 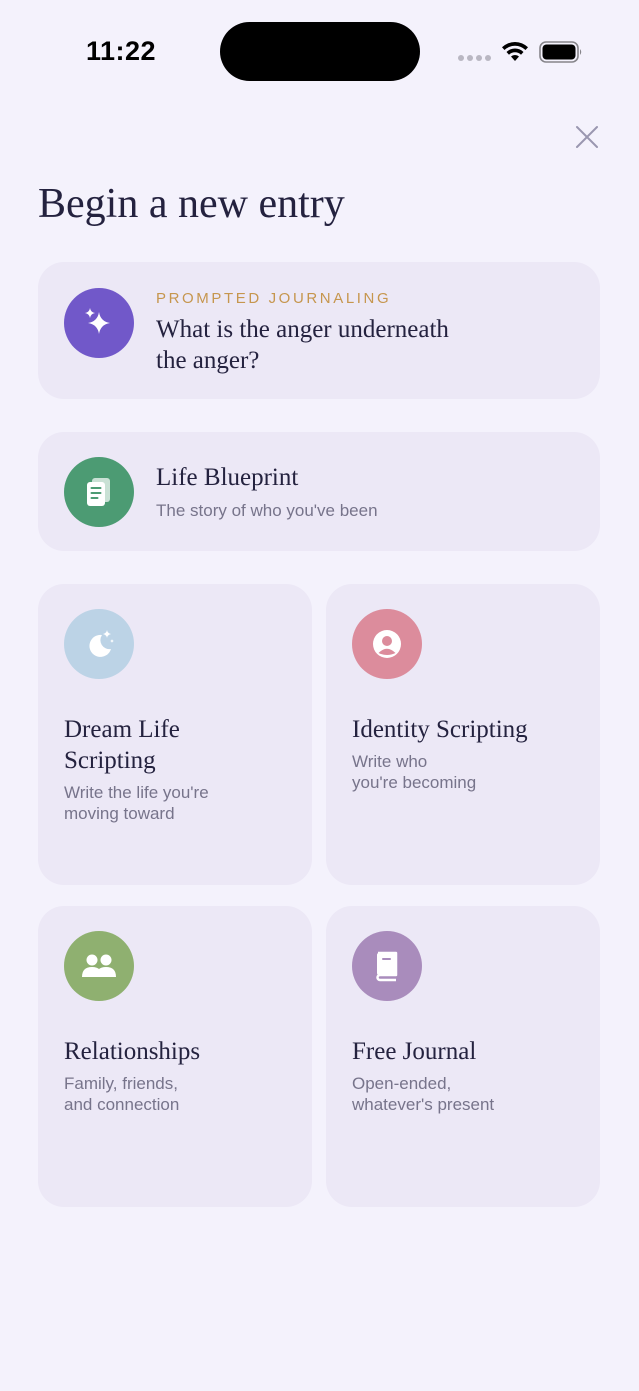 I want to click on people-icon, so click(x=99, y=965).